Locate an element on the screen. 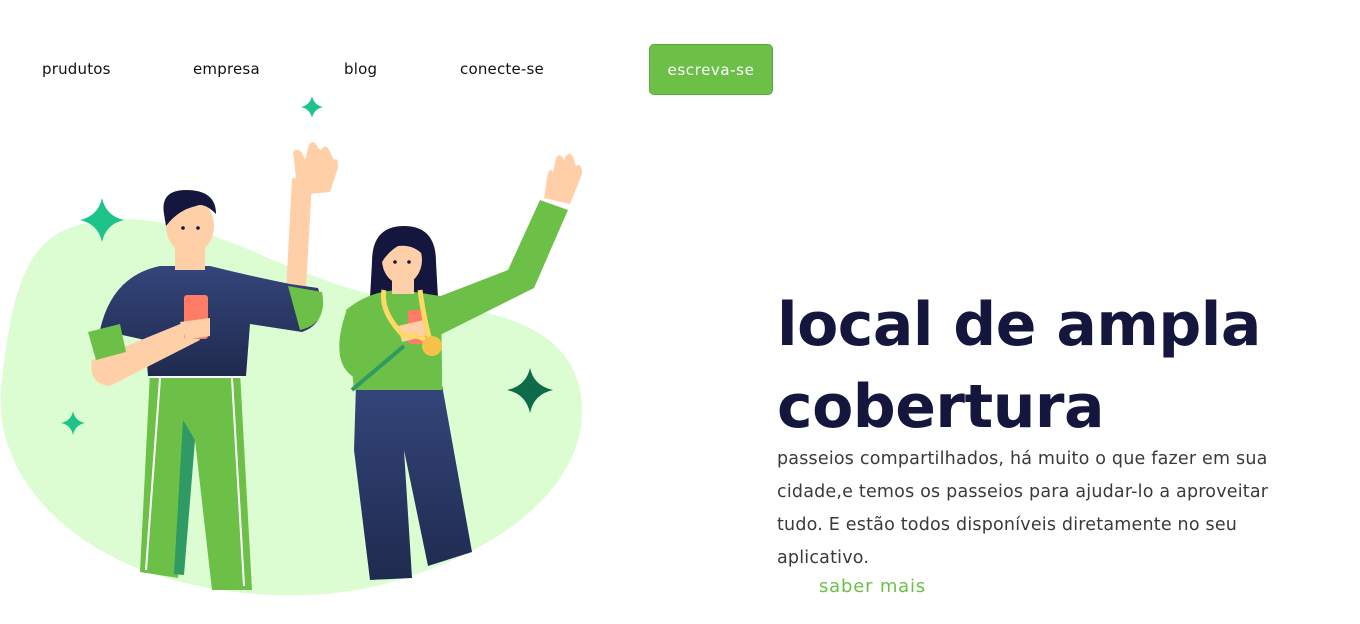 This screenshot has width=1360, height=624. nav-link-blog: blog is located at coordinates (360, 69).